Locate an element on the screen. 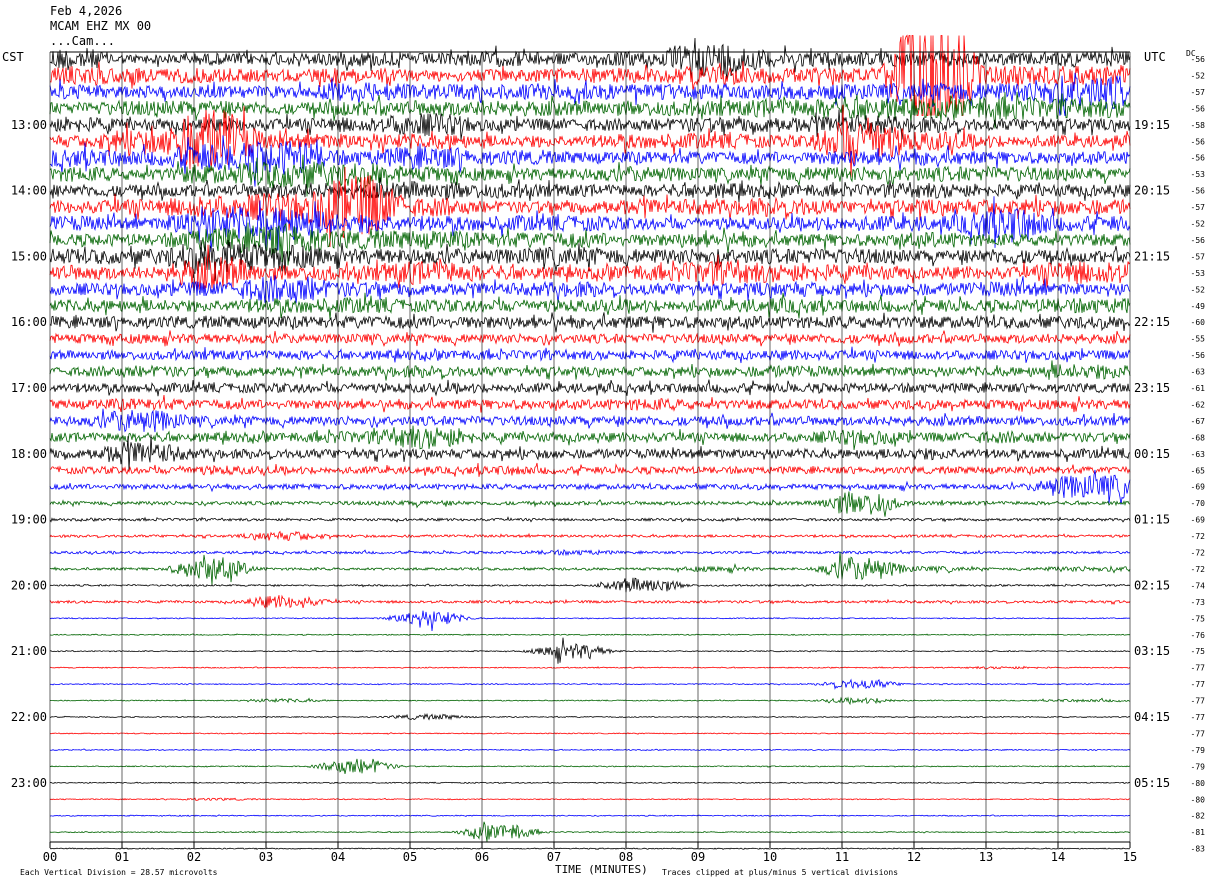 The image size is (1210, 886). dc-offset-label-28: -70 is located at coordinates (1198, 503).